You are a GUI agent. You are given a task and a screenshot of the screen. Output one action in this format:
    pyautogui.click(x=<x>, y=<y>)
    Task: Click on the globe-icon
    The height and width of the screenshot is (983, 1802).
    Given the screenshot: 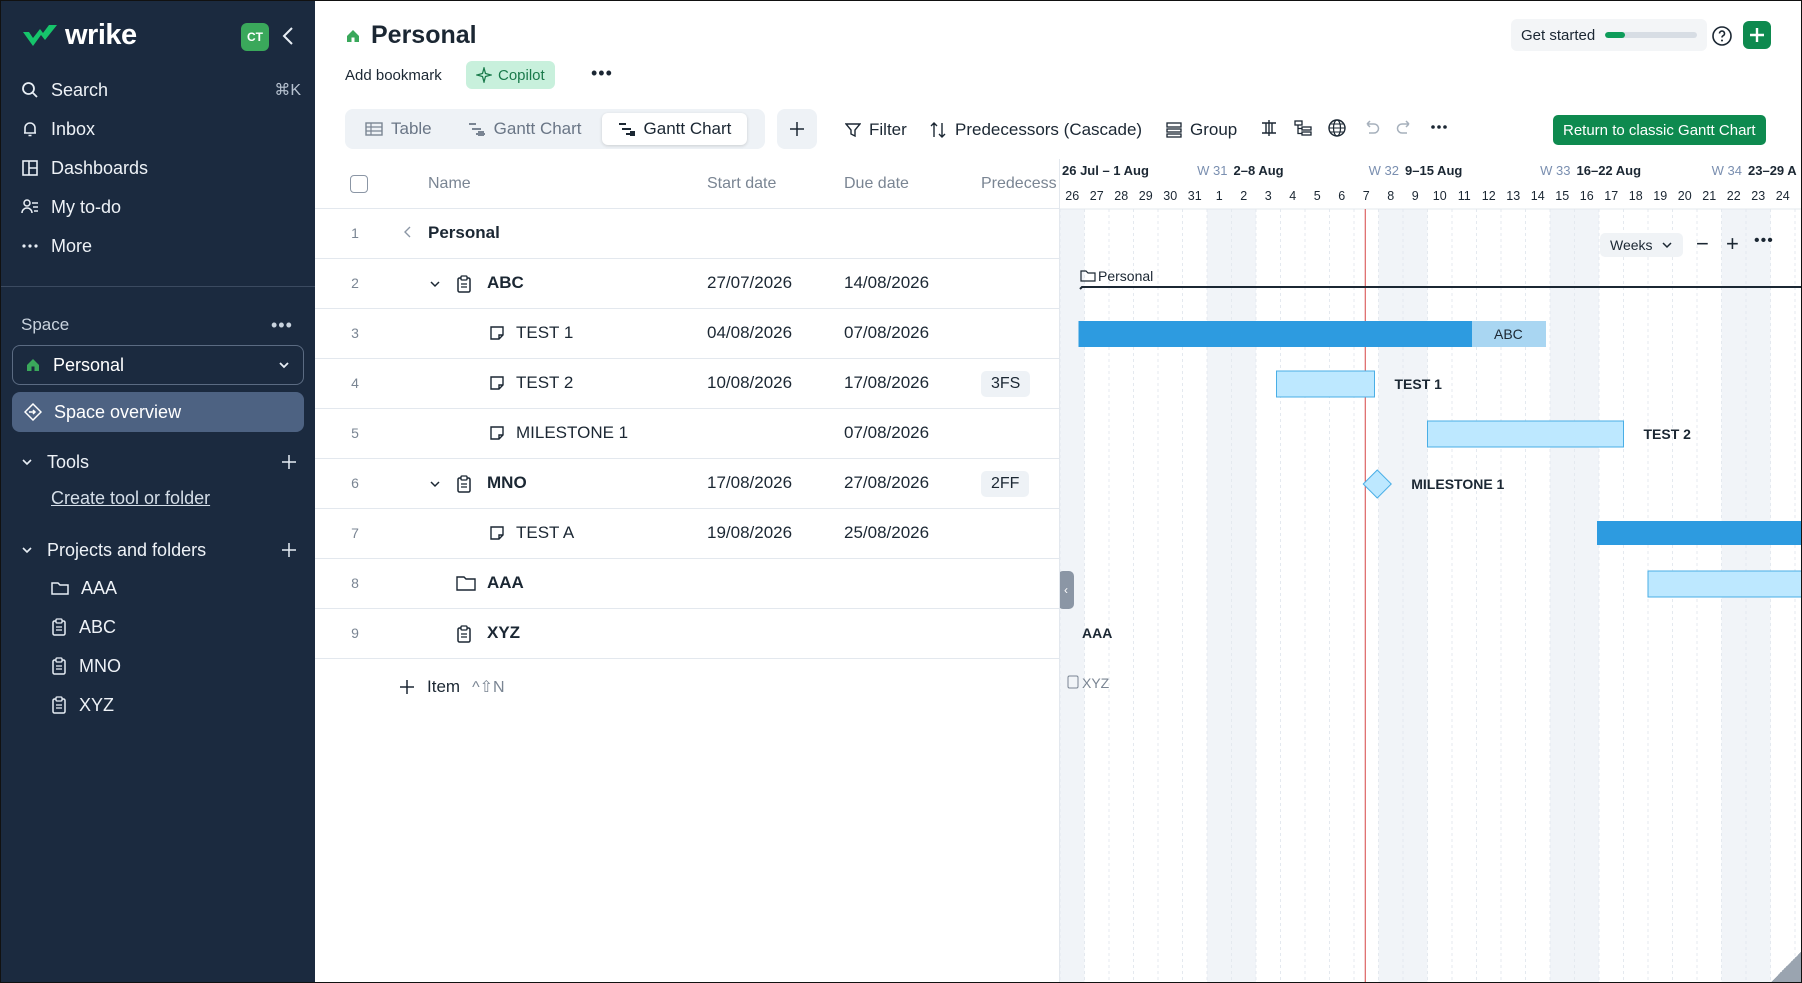 What is the action you would take?
    pyautogui.click(x=1337, y=128)
    